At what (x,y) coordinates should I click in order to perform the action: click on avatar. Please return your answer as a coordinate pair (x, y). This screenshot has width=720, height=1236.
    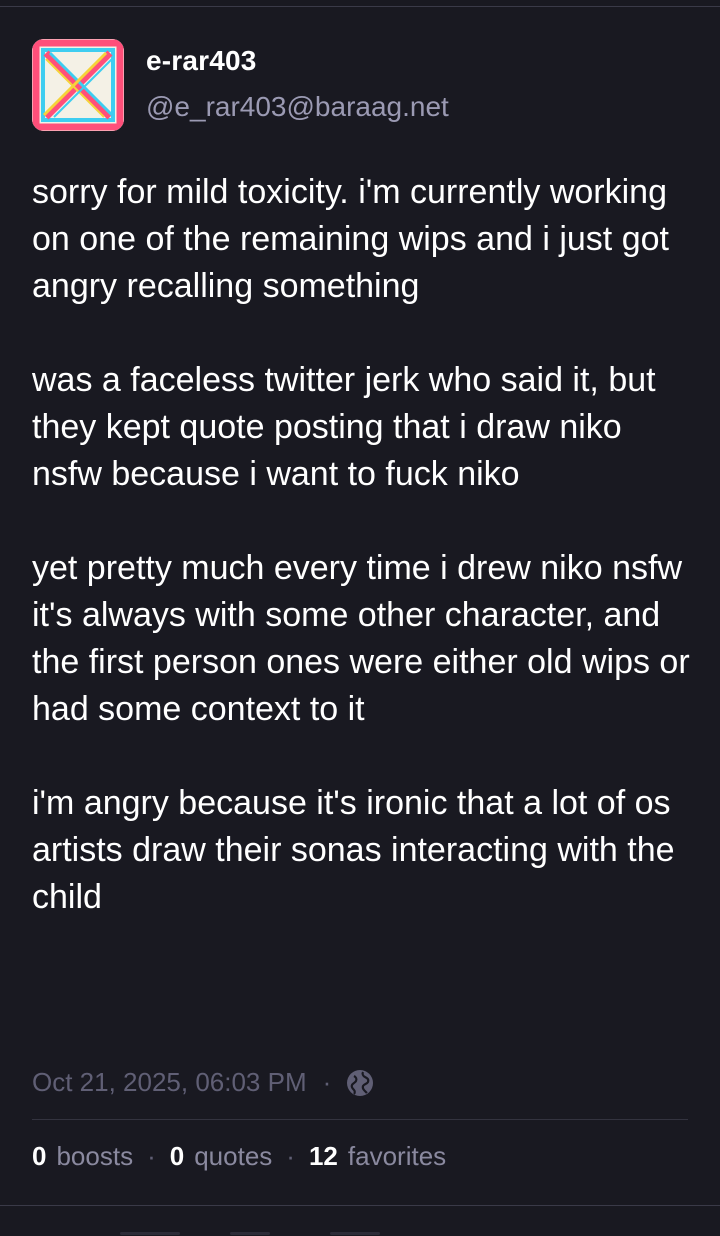
    Looking at the image, I should click on (78, 85).